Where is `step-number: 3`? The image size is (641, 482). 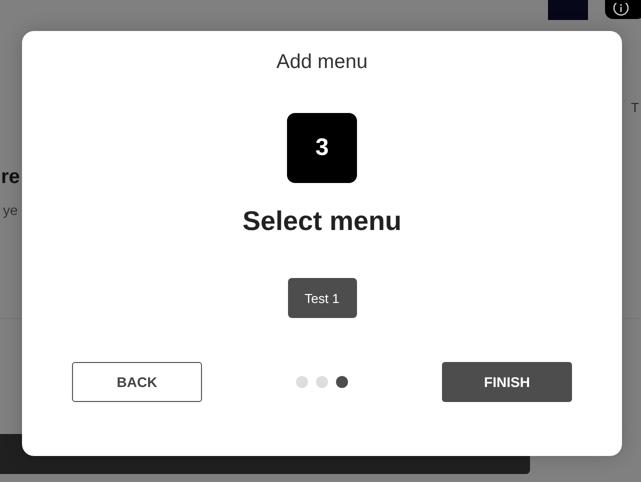
step-number: 3 is located at coordinates (322, 148).